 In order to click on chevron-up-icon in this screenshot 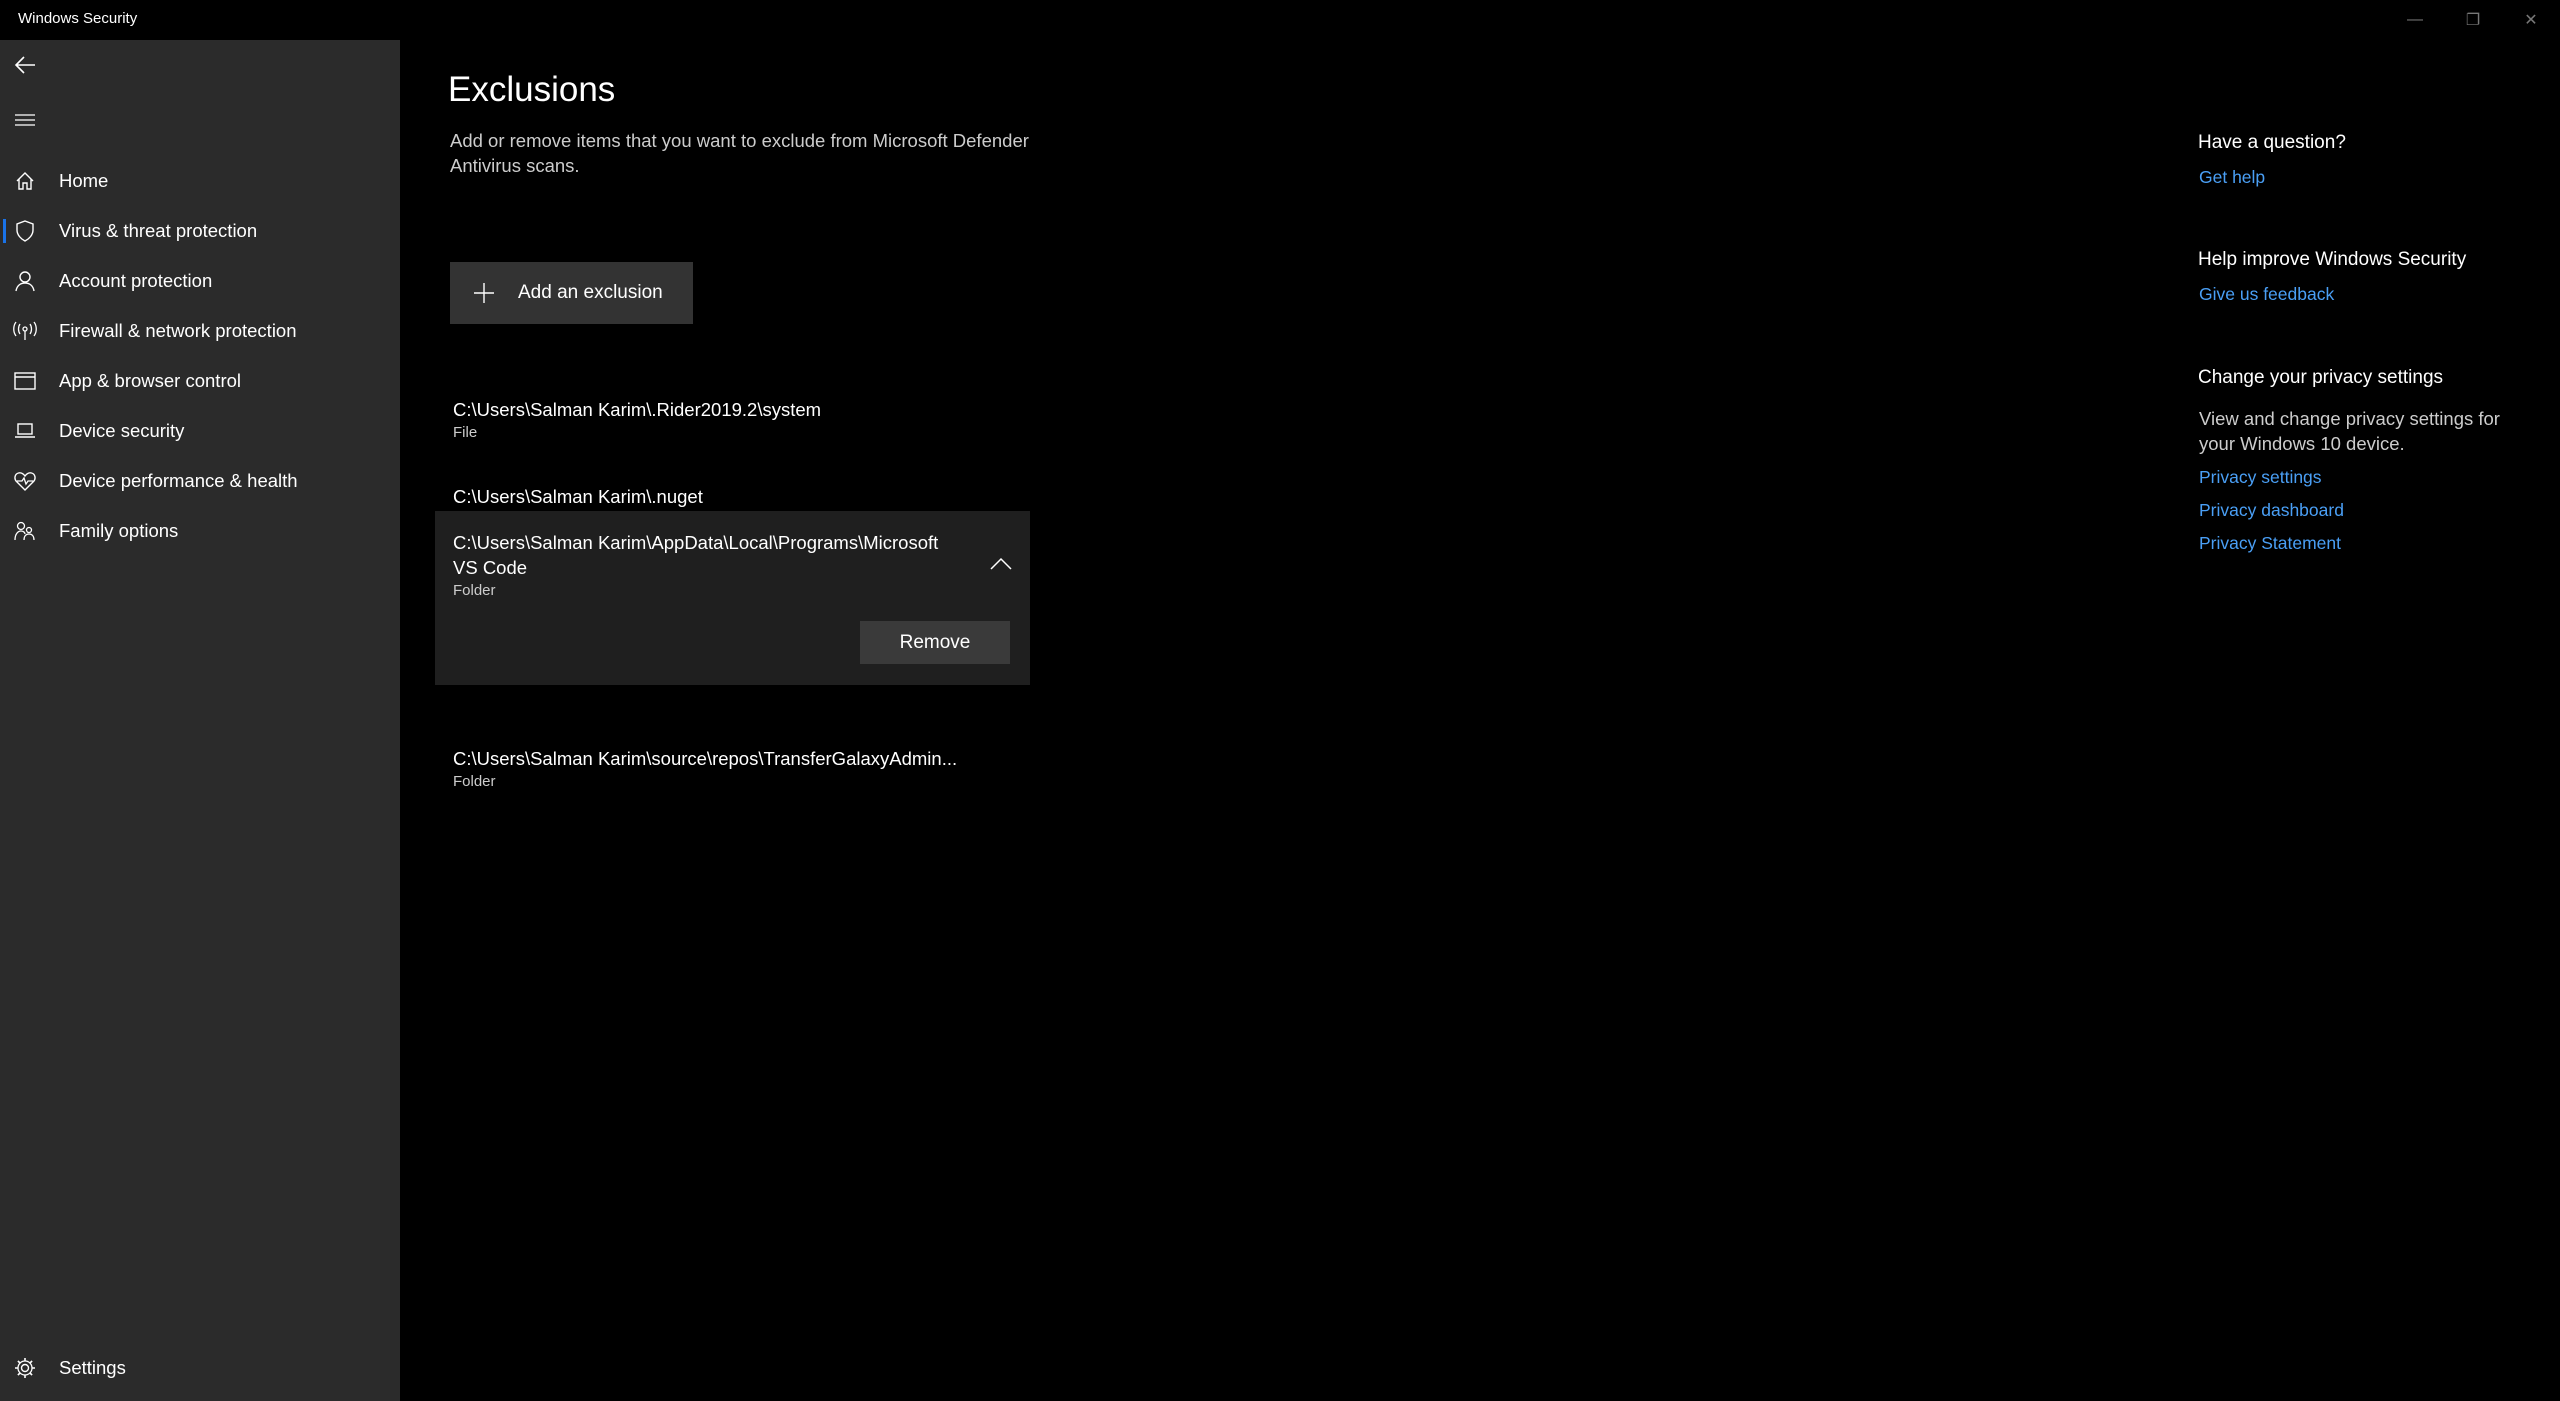, I will do `click(1001, 563)`.